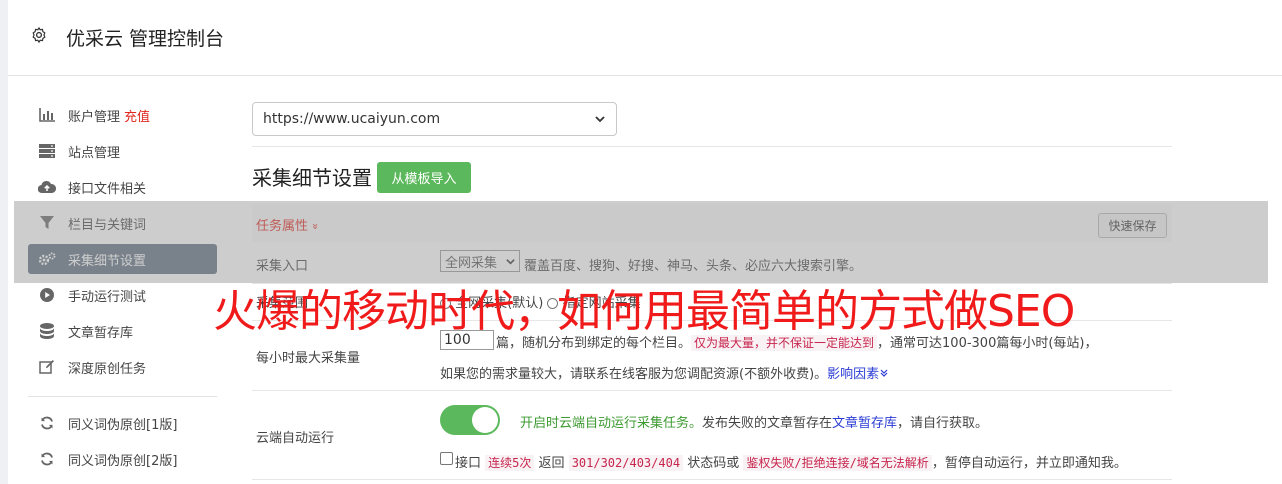  Describe the element at coordinates (611, 423) in the screenshot. I see `cloud-run-green-text: 开启时云端自动运行采集任务。` at that location.